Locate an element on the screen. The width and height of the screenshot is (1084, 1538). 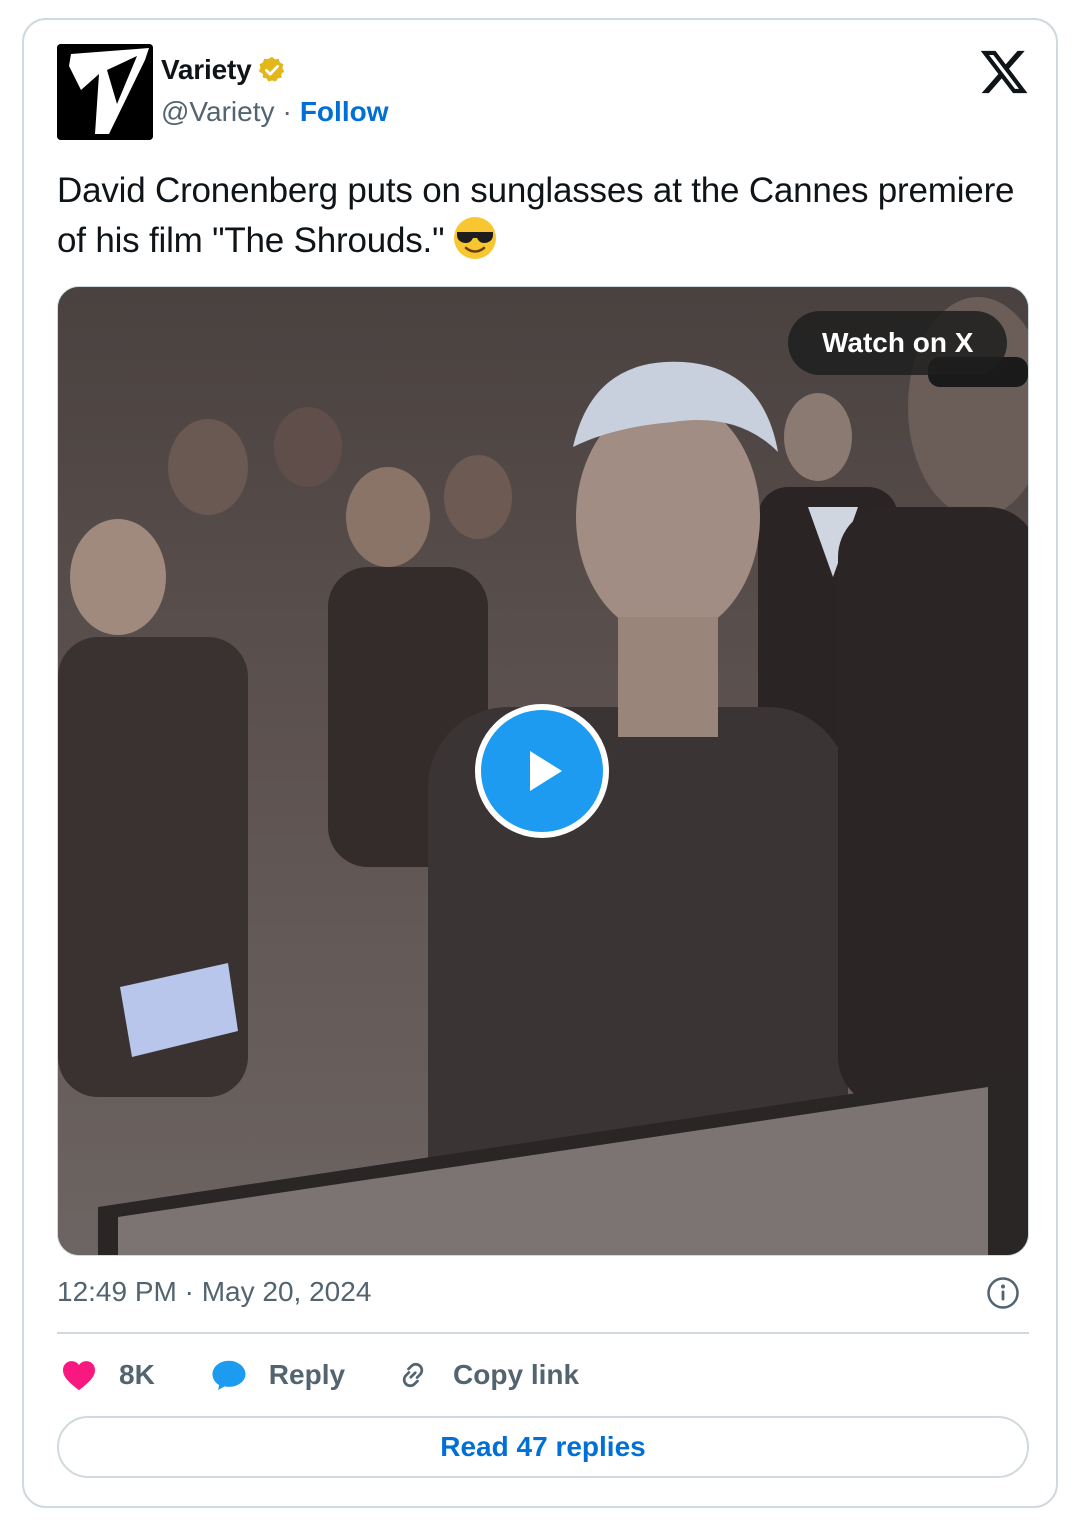
play-icon is located at coordinates (542, 771).